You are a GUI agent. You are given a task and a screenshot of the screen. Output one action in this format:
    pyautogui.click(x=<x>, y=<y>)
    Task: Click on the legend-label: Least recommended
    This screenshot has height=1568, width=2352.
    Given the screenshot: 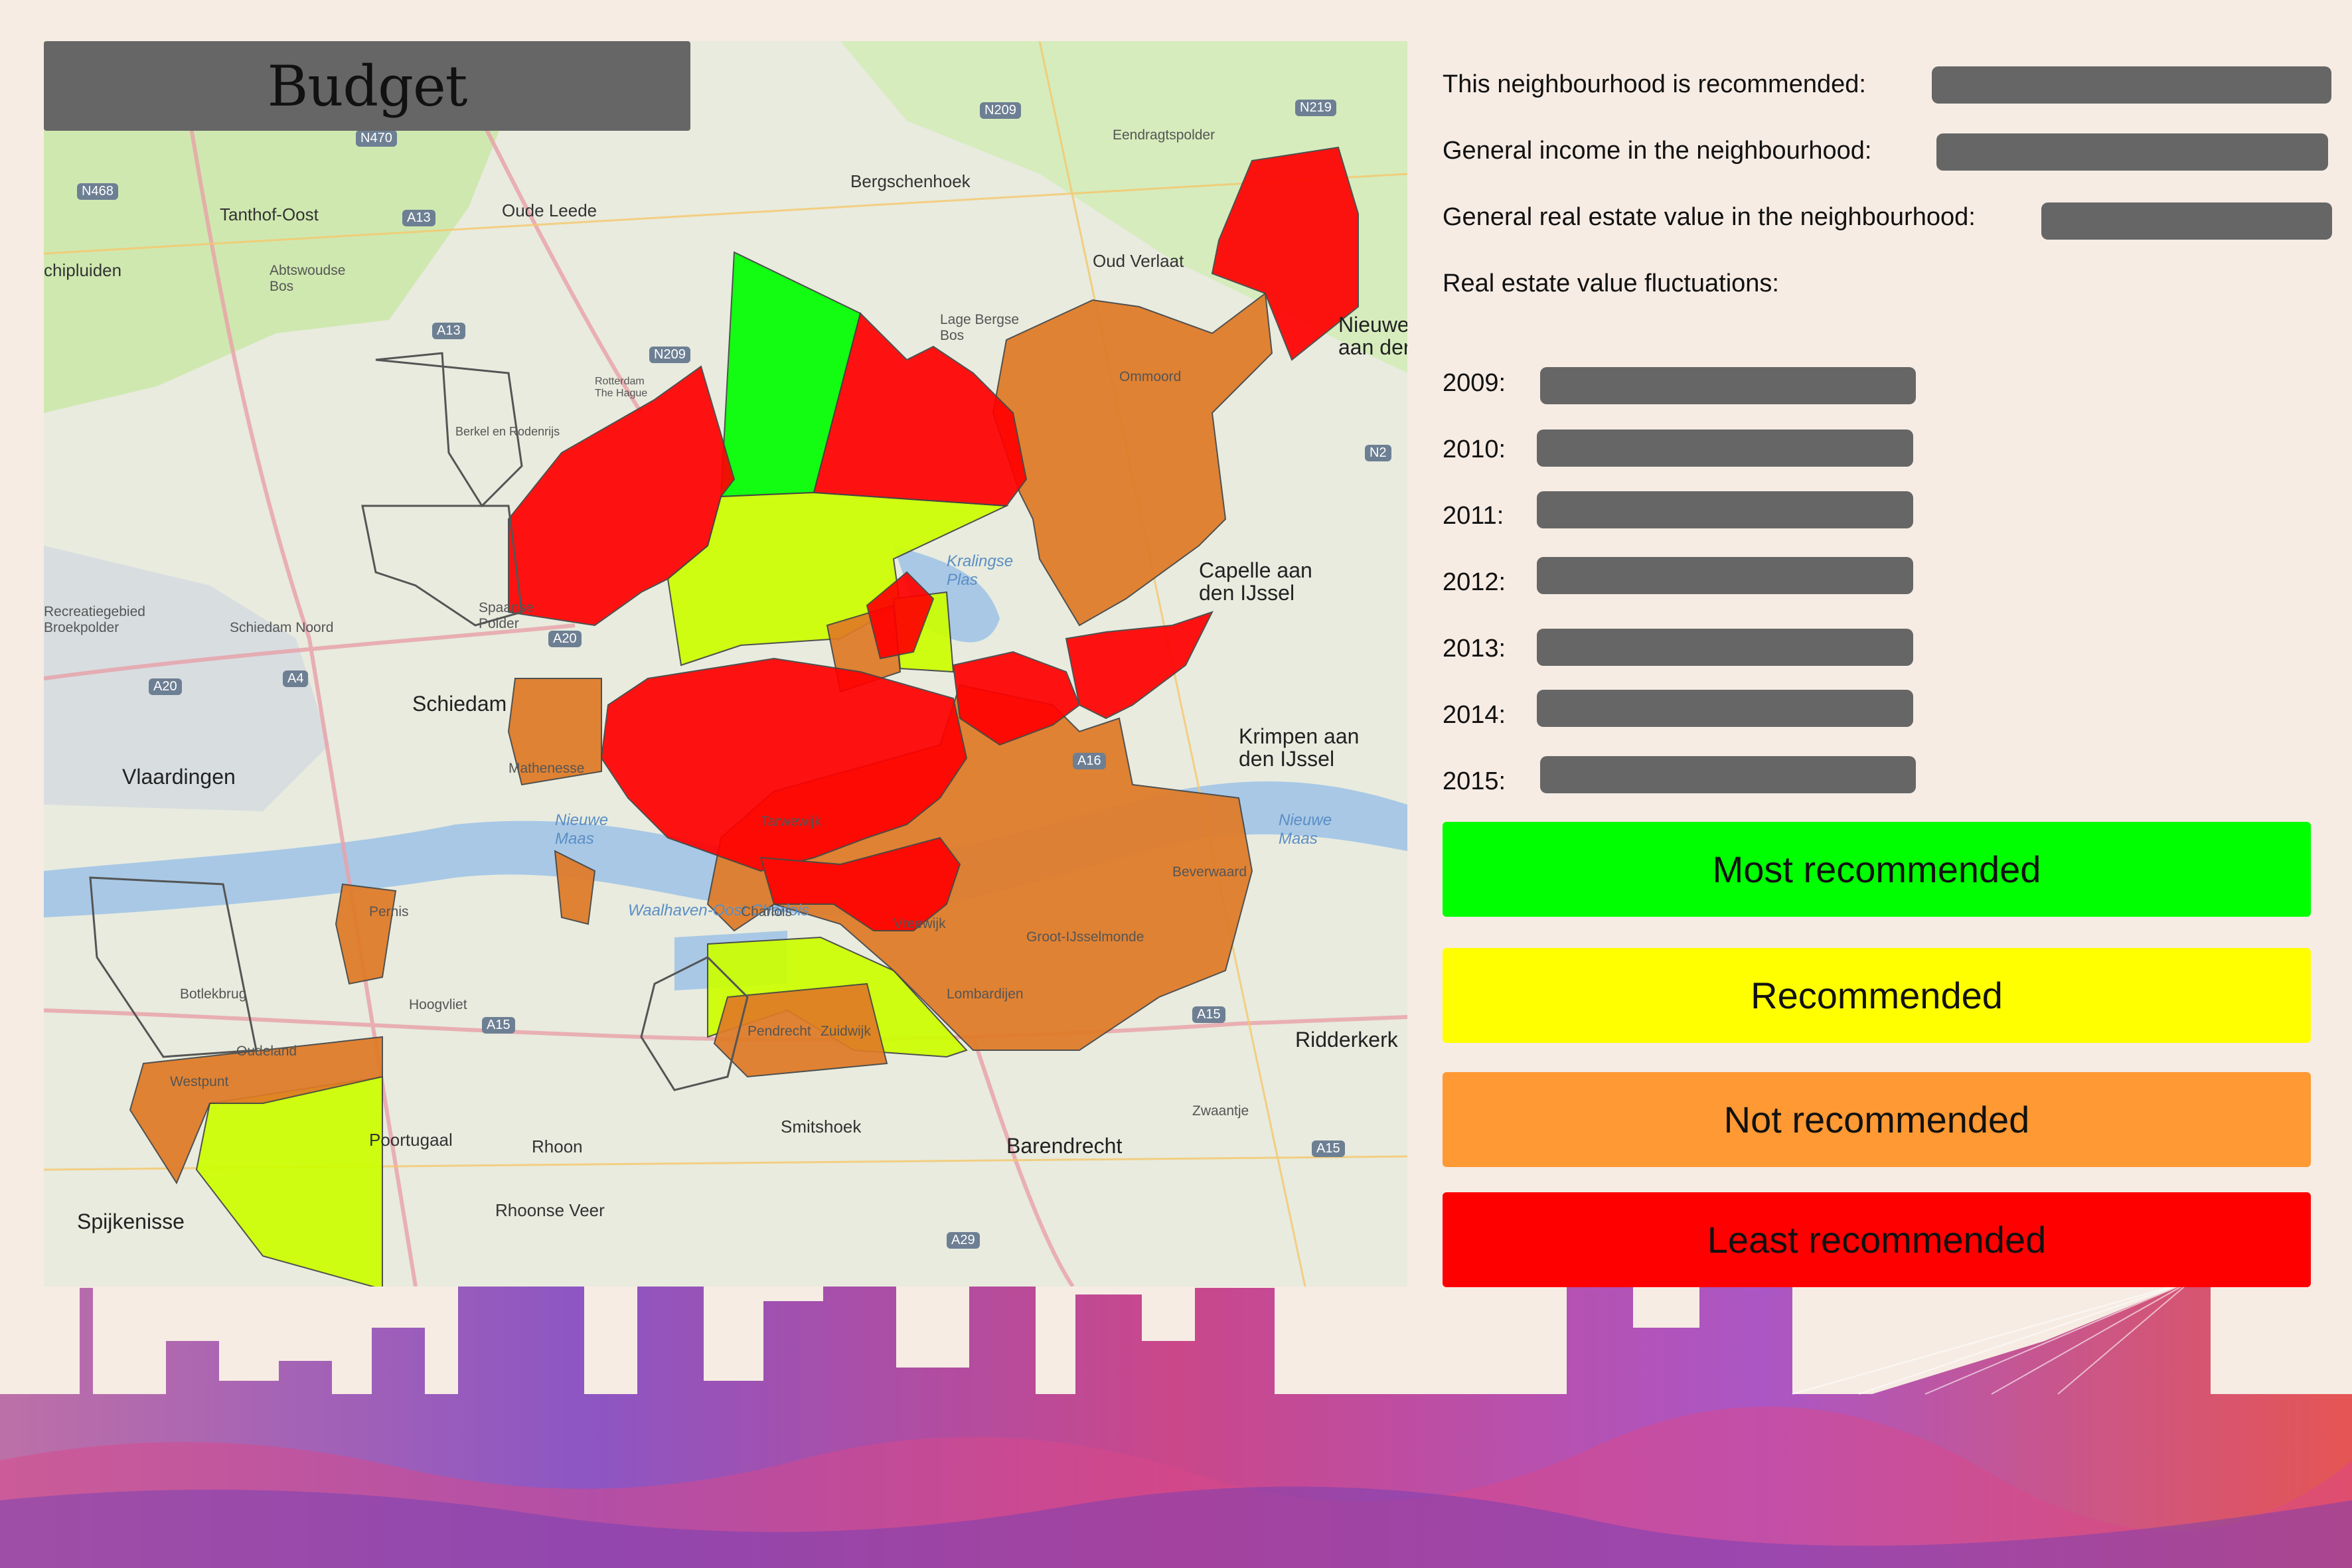 What is the action you would take?
    pyautogui.click(x=1877, y=1240)
    